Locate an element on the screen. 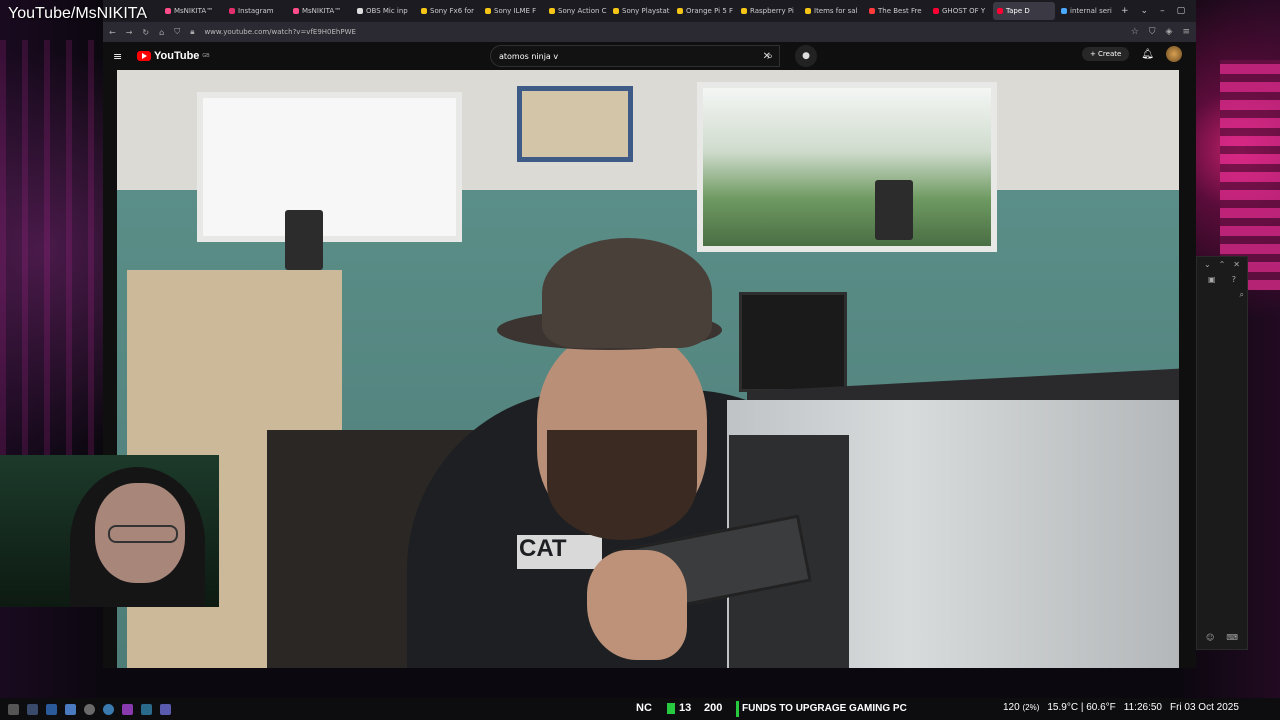 This screenshot has width=1280, height=720. video-speaker-left is located at coordinates (304, 240).